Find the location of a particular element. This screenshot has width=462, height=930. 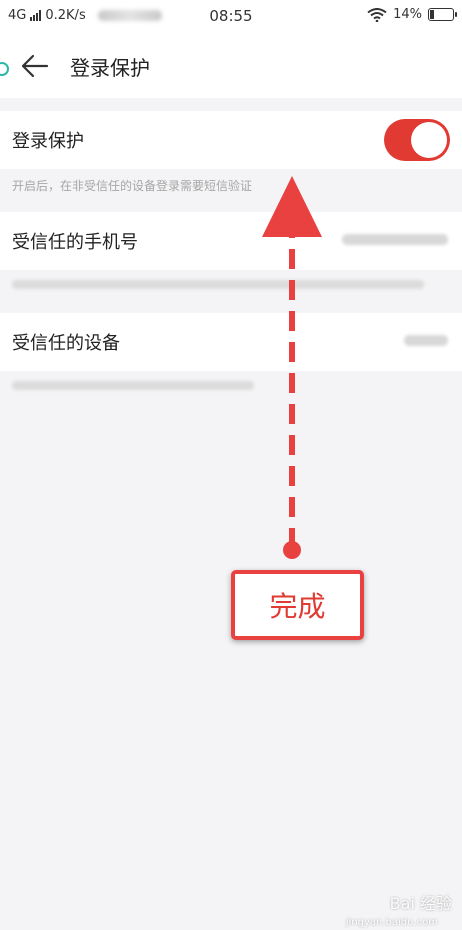

watermark-logo: Bai 经验 is located at coordinates (420, 903).